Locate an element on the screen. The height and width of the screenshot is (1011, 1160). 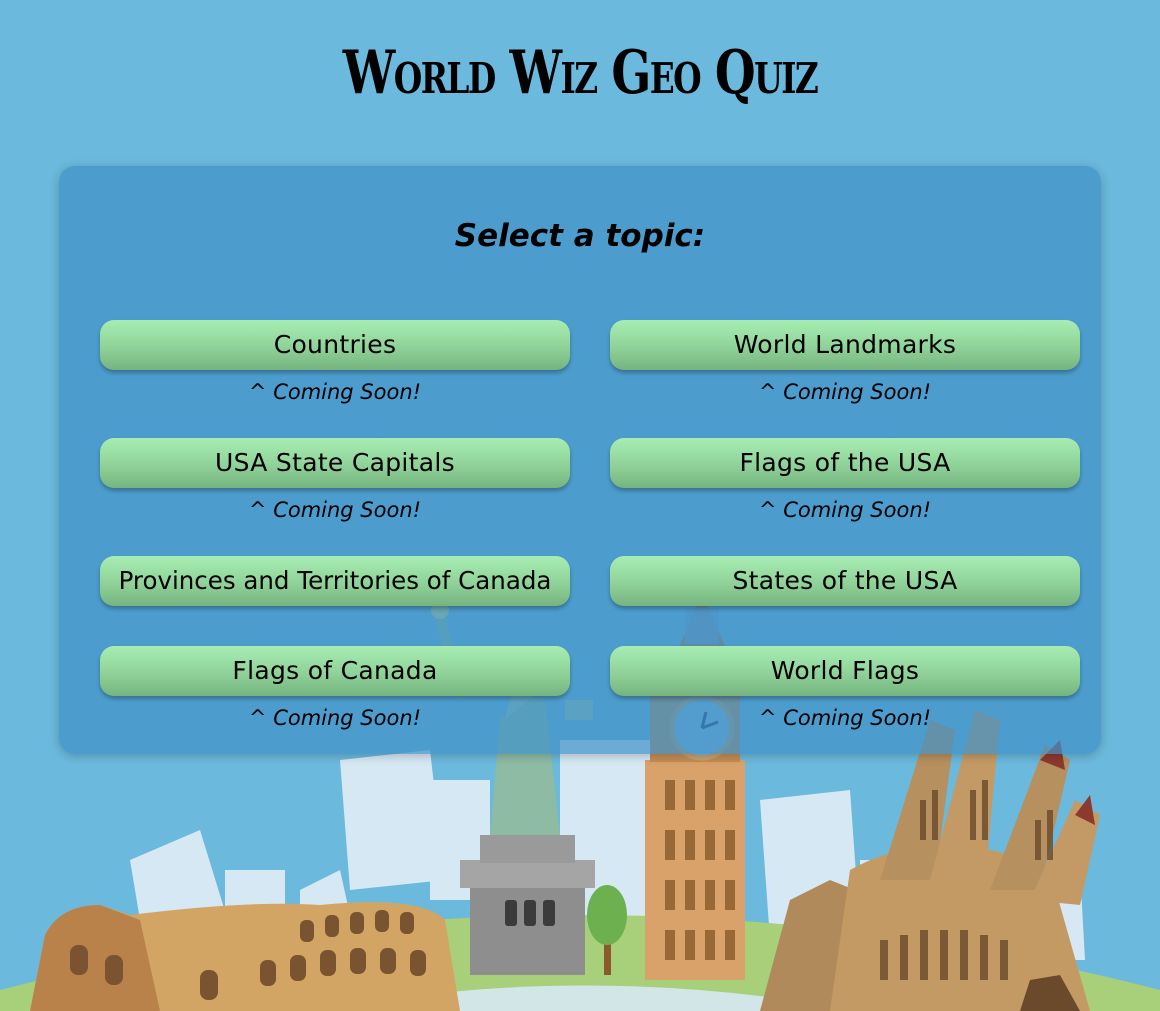
topic-button-flags-of-canada: Flags of Canada is located at coordinates (335, 671).